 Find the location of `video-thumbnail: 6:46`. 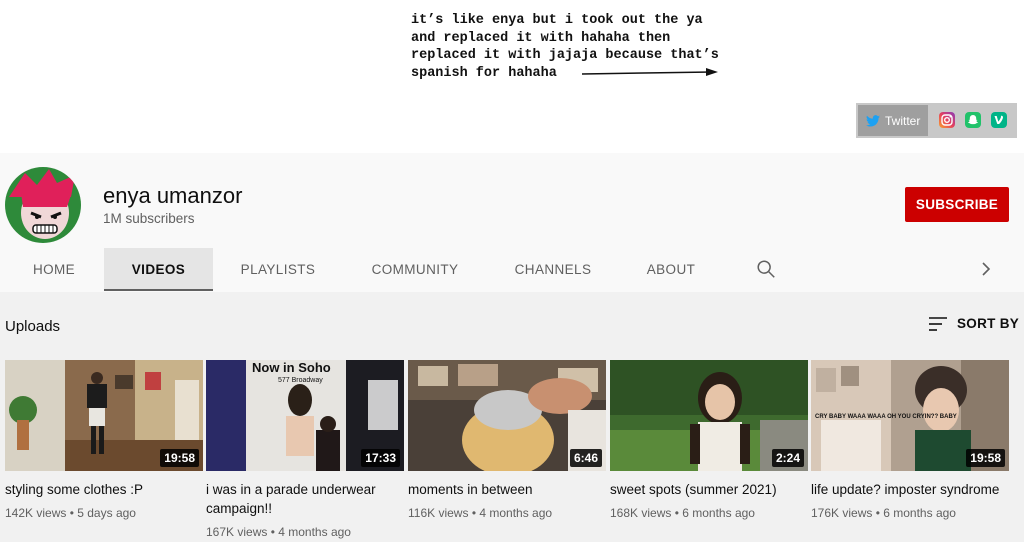

video-thumbnail: 6:46 is located at coordinates (507, 415).